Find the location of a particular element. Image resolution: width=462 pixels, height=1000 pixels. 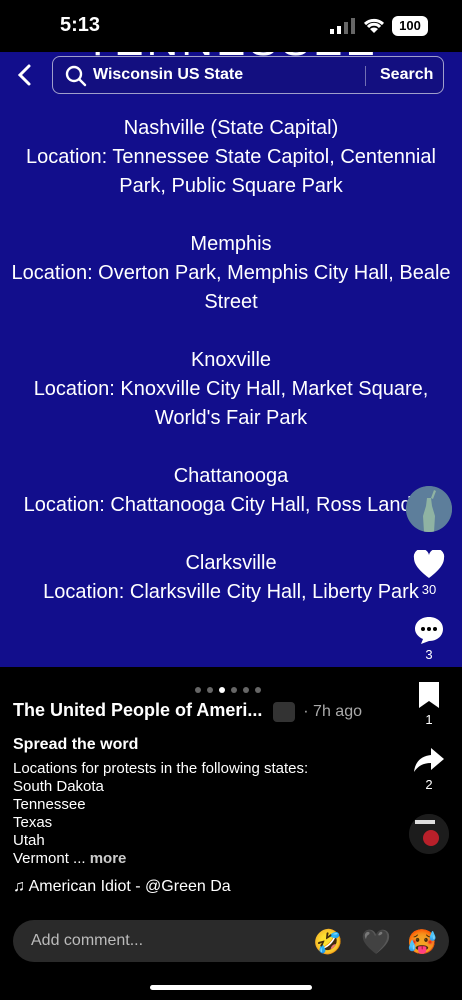

comment-bubble-icon is located at coordinates (429, 630).